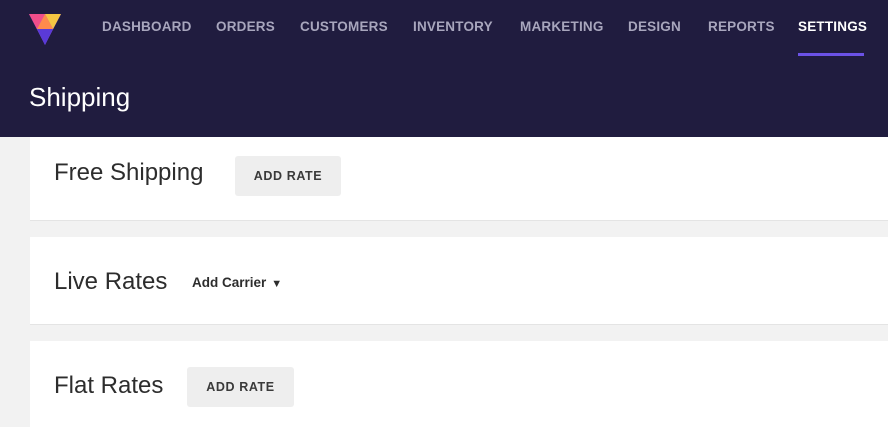  What do you see at coordinates (654, 26) in the screenshot?
I see `nav-design: DESIGN` at bounding box center [654, 26].